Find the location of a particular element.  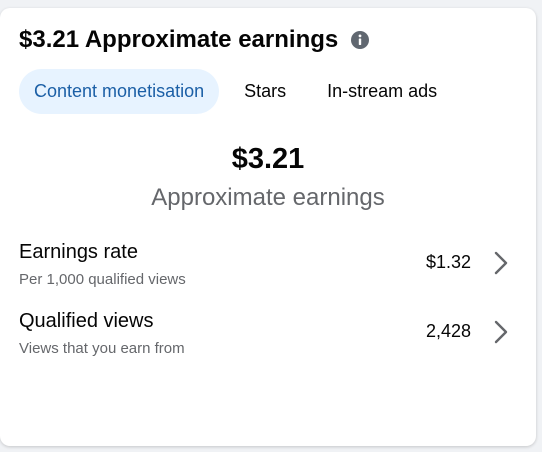

earnings-title: $3.21 Approximate earnings is located at coordinates (179, 39).